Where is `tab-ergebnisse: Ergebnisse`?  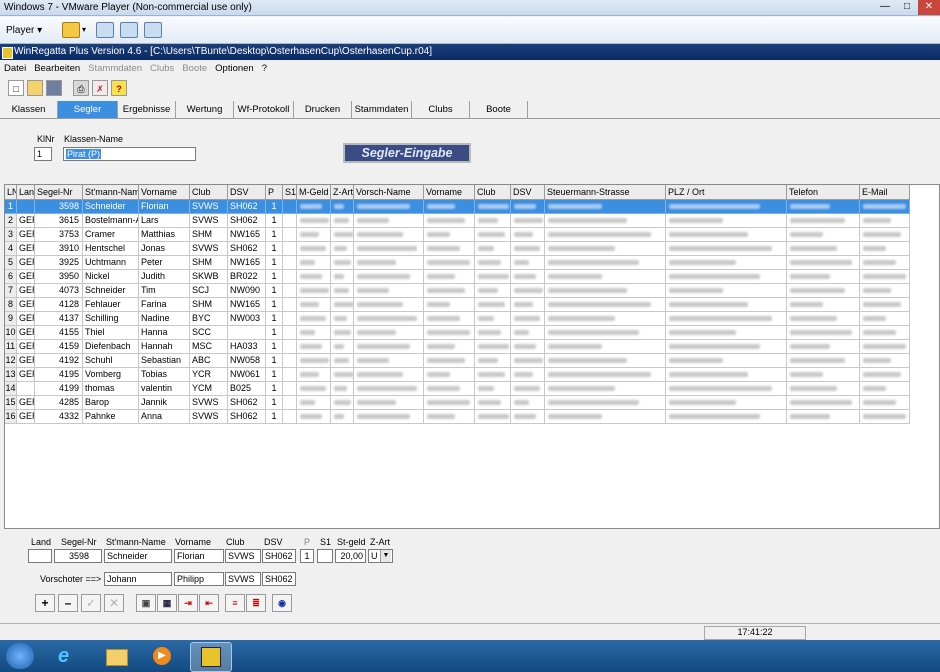 tab-ergebnisse: Ergebnisse is located at coordinates (147, 109).